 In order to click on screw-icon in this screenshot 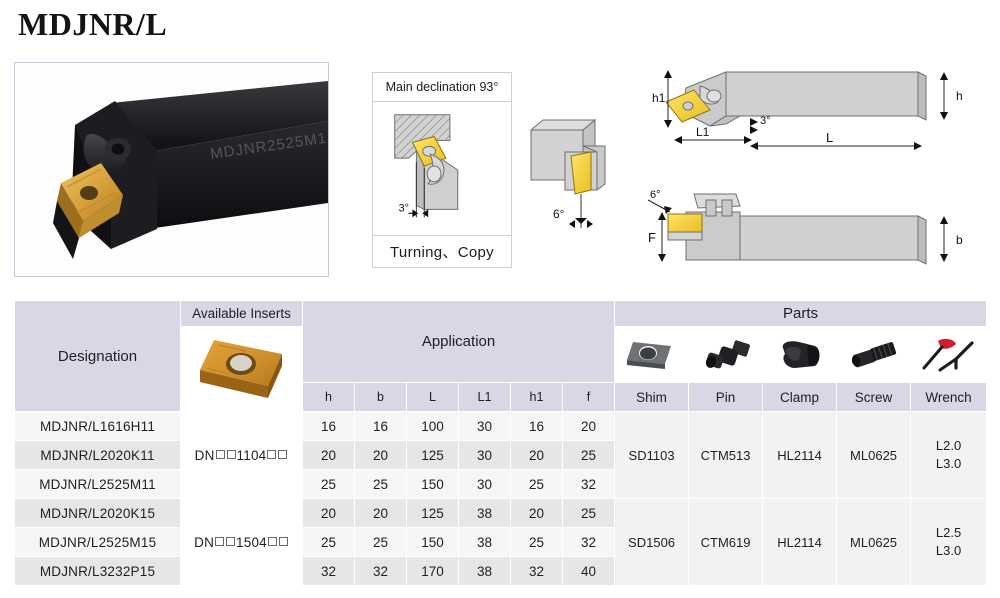, I will do `click(873, 354)`.